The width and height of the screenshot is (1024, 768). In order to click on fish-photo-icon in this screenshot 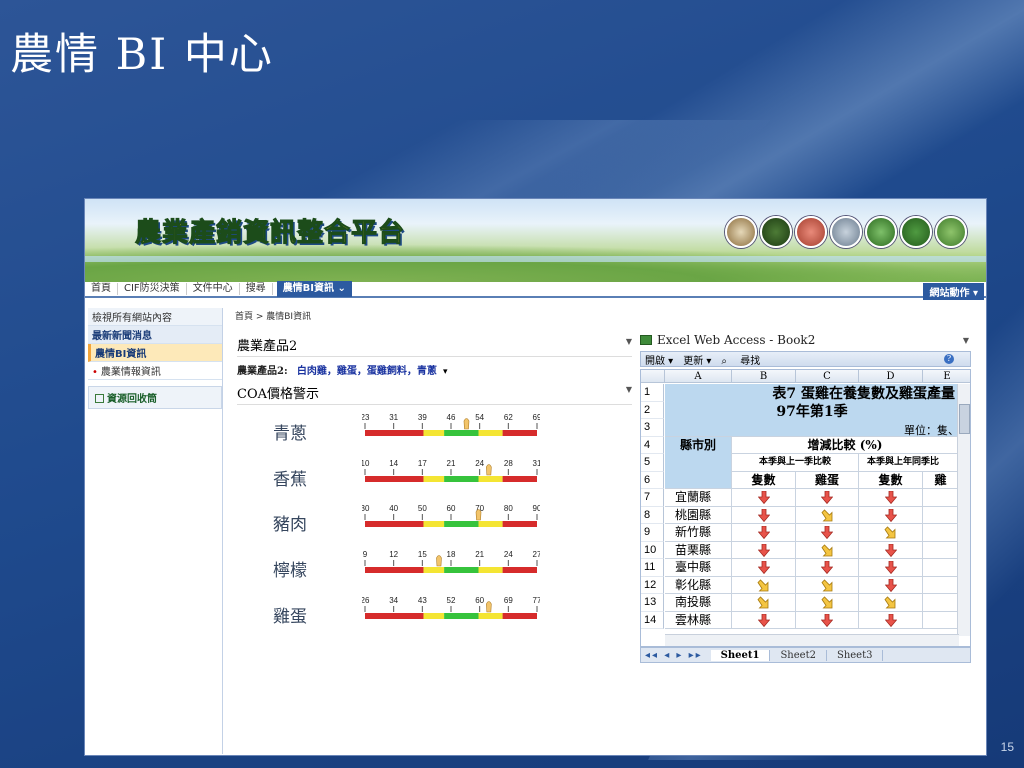, I will do `click(846, 232)`.